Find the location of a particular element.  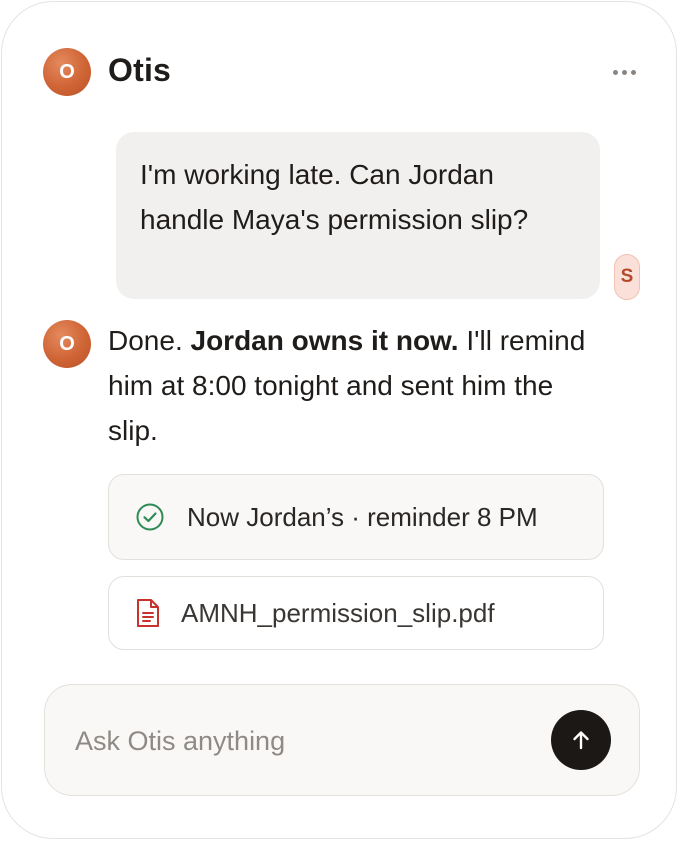

assistant-message-bold: Jordan owns it now. is located at coordinates (324, 340).